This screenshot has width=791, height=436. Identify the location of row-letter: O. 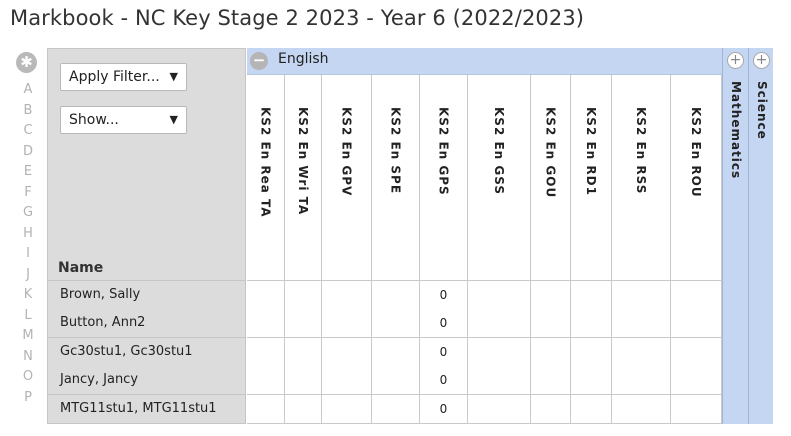
(28, 376).